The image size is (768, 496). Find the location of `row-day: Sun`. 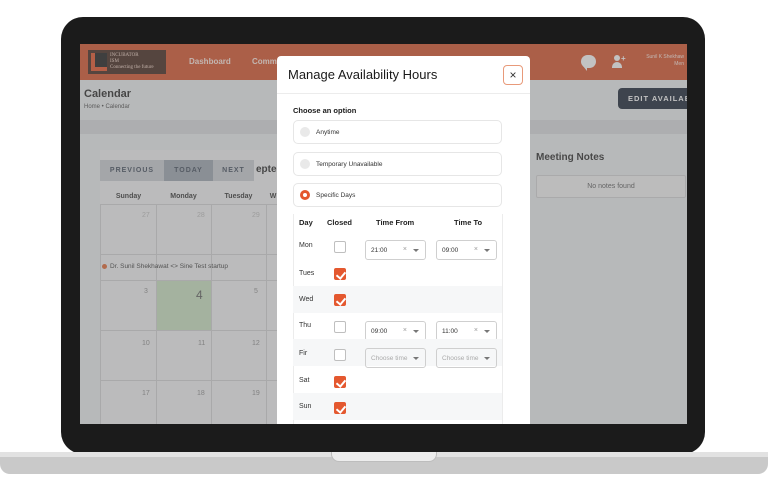

row-day: Sun is located at coordinates (305, 406).